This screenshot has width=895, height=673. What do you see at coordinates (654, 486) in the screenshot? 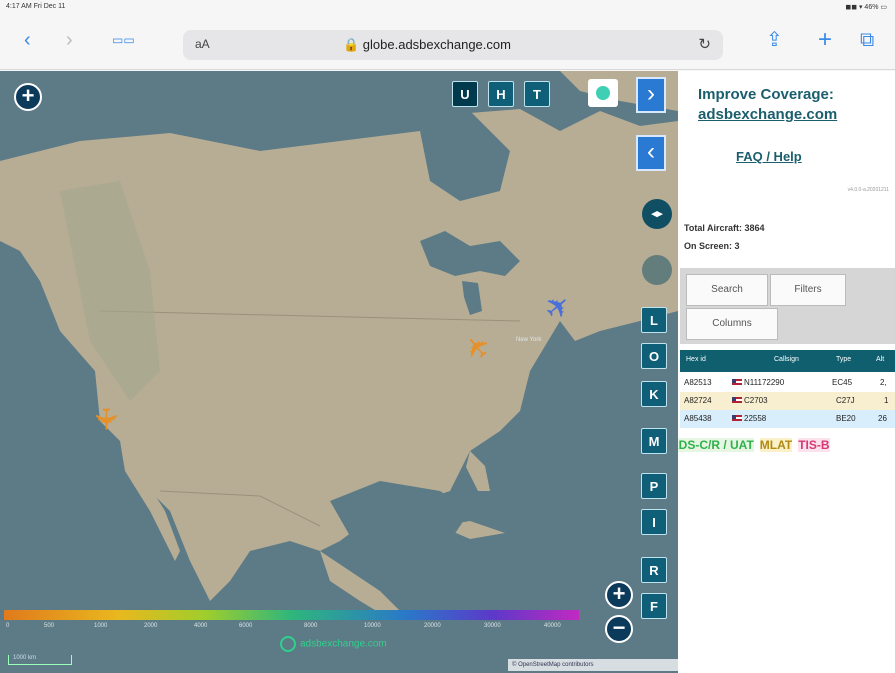
I see `side-button-p: P` at bounding box center [654, 486].